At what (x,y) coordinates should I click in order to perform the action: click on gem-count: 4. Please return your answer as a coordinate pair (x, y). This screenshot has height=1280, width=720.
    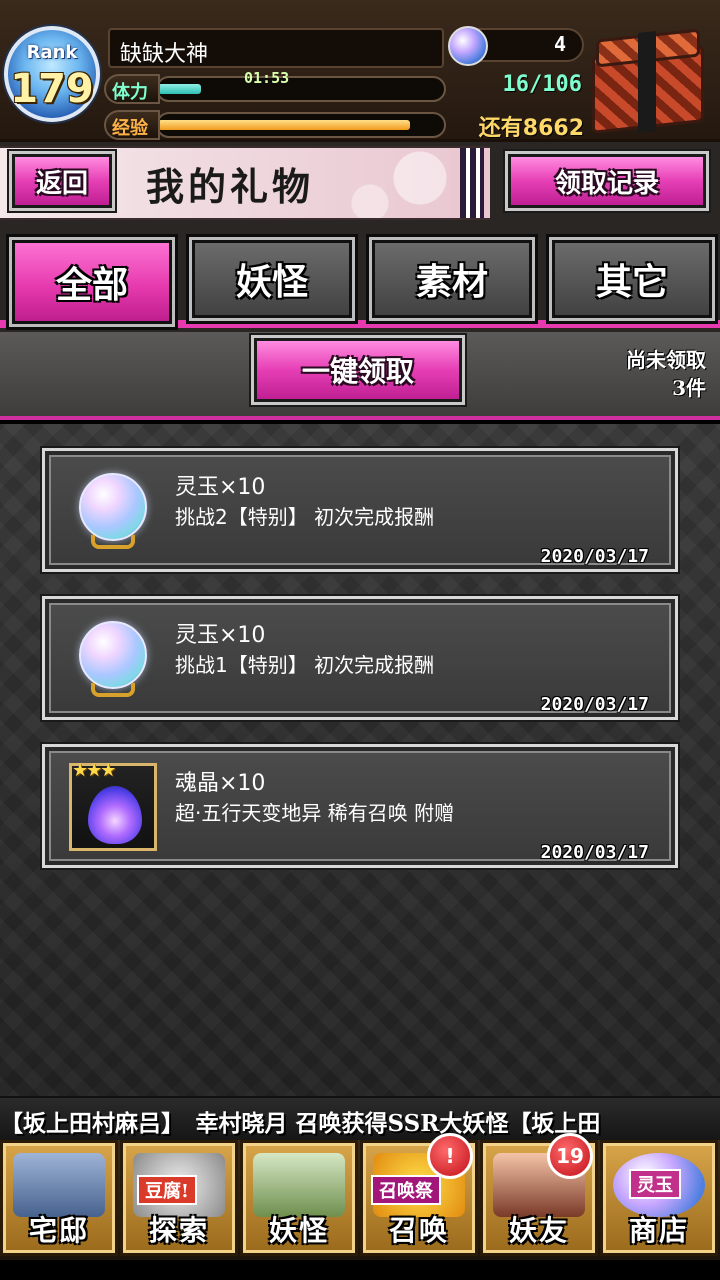
    Looking at the image, I should click on (559, 44).